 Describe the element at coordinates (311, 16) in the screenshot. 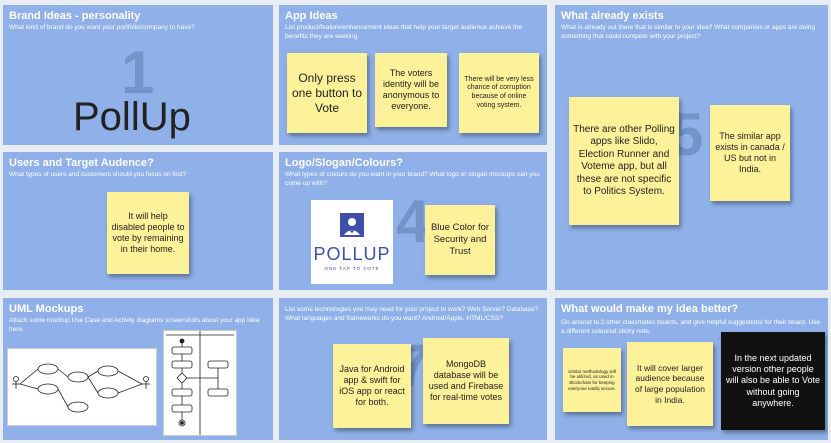

I see `panel-title: App Ideas` at that location.